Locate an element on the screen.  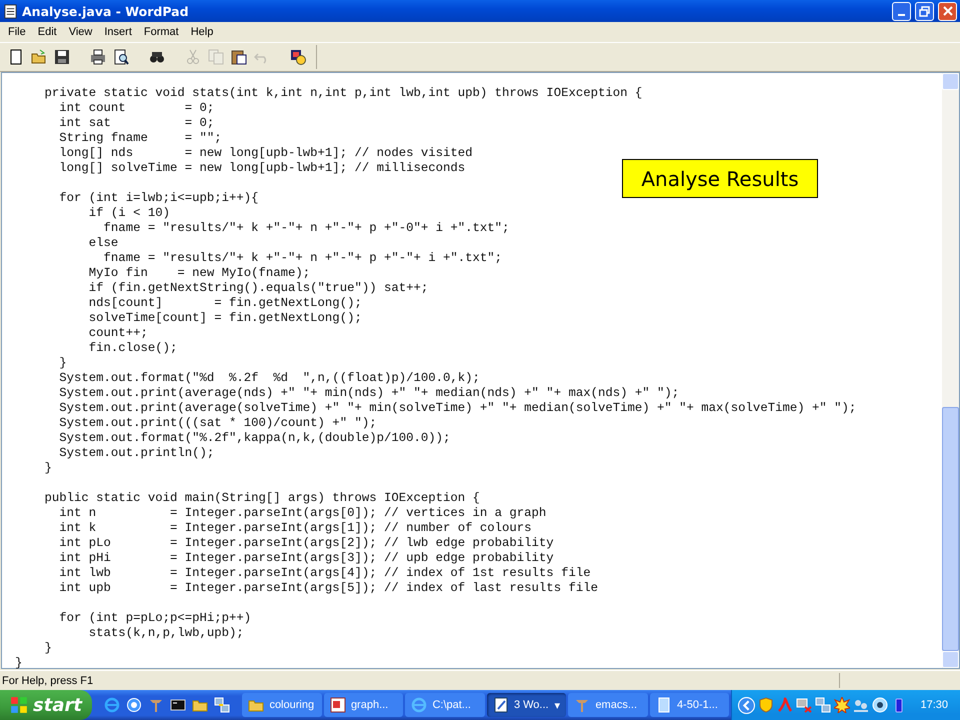
code-line: count++; is located at coordinates (118, 333).